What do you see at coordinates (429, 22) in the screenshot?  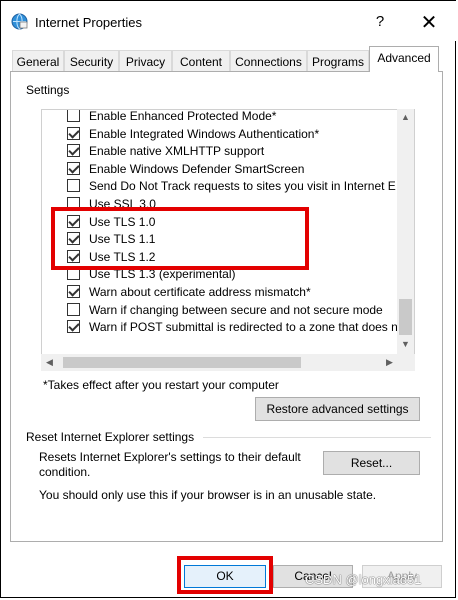 I see `close-icon: ✕` at bounding box center [429, 22].